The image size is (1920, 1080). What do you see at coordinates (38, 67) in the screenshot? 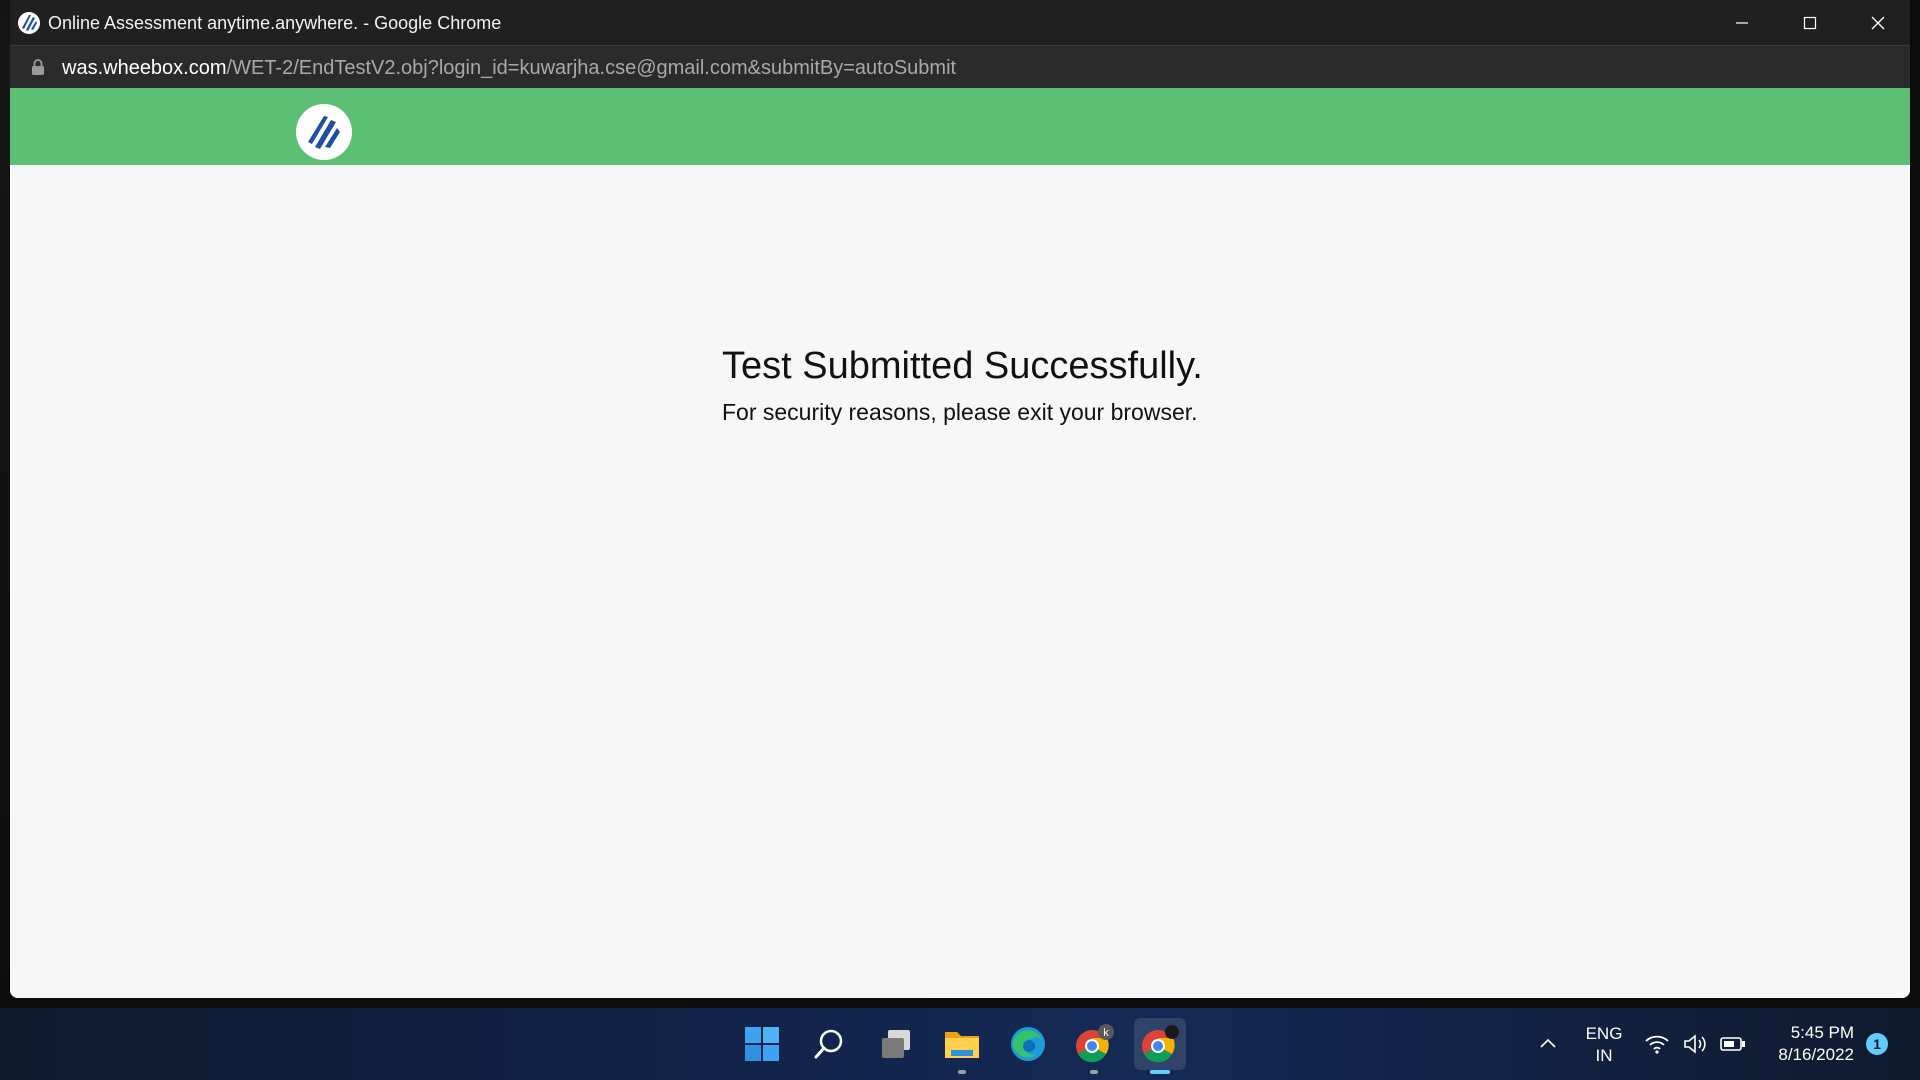
I see `lock-icon` at bounding box center [38, 67].